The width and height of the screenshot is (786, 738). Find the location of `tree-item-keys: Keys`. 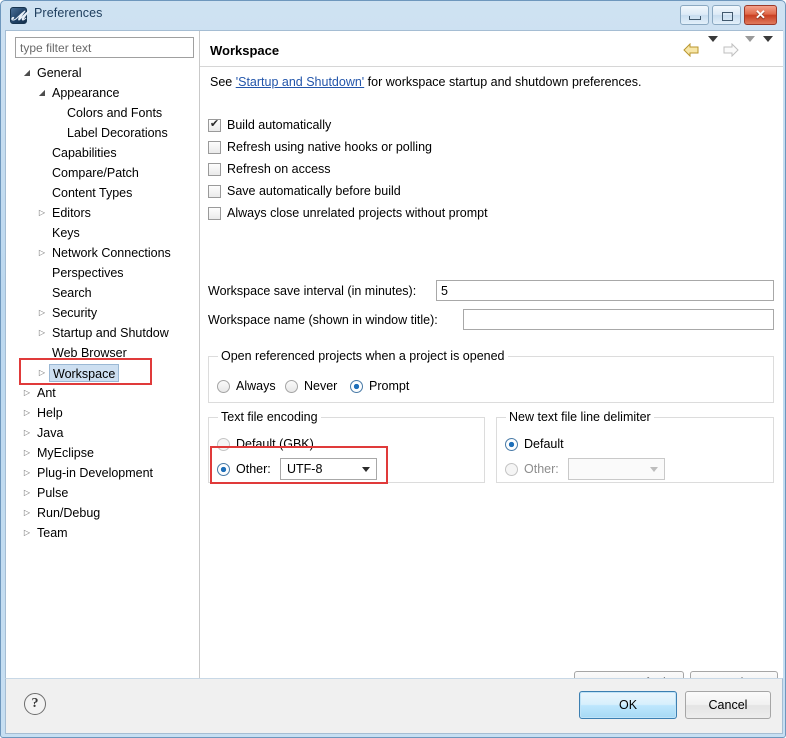

tree-item-keys: Keys is located at coordinates (104, 233).